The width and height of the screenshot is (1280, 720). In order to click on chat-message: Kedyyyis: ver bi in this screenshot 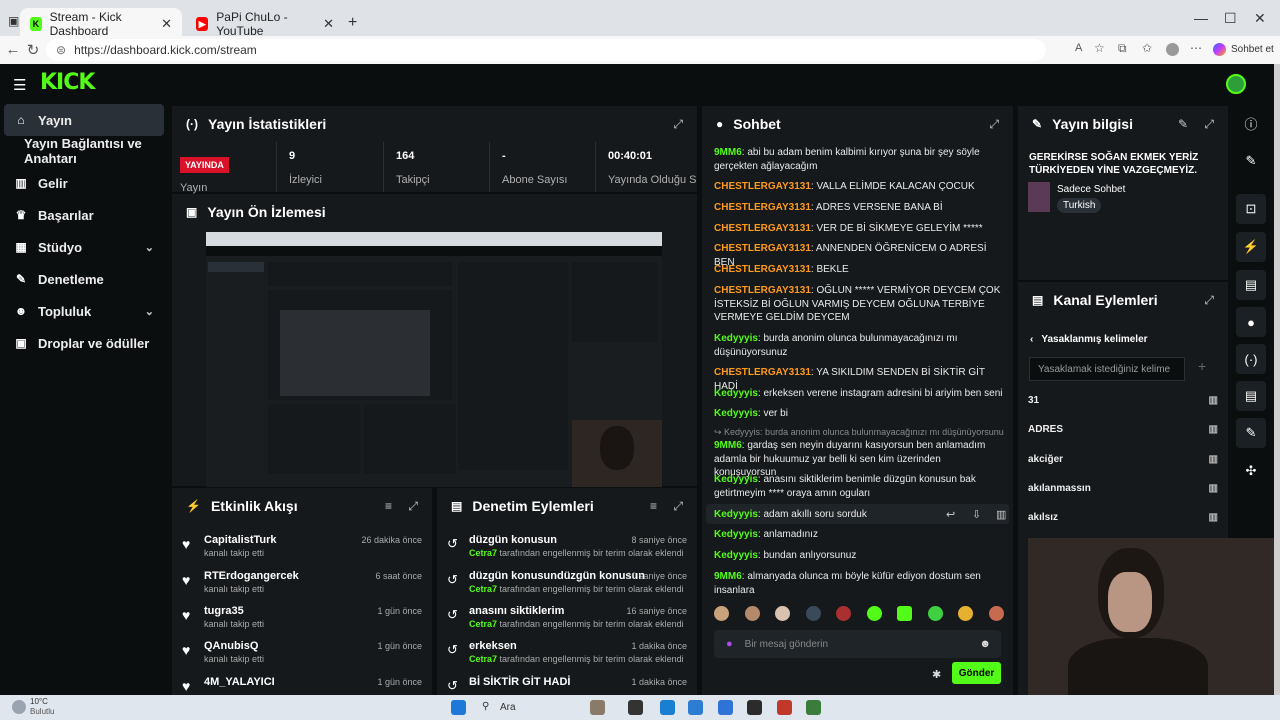, I will do `click(859, 414)`.